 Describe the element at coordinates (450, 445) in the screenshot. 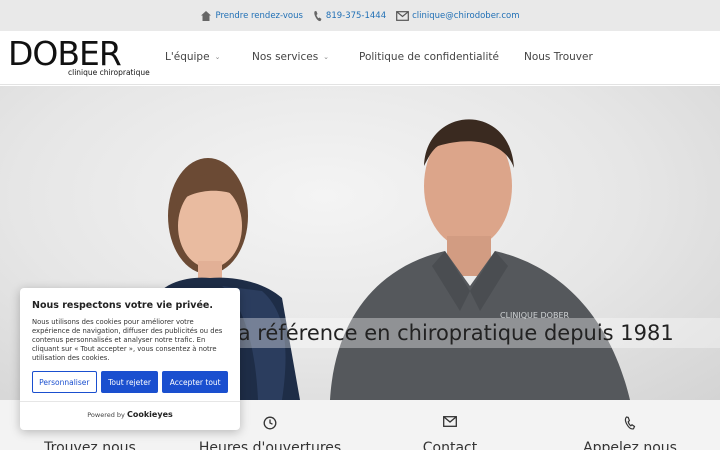

I see `info-contact-label: Contact` at that location.